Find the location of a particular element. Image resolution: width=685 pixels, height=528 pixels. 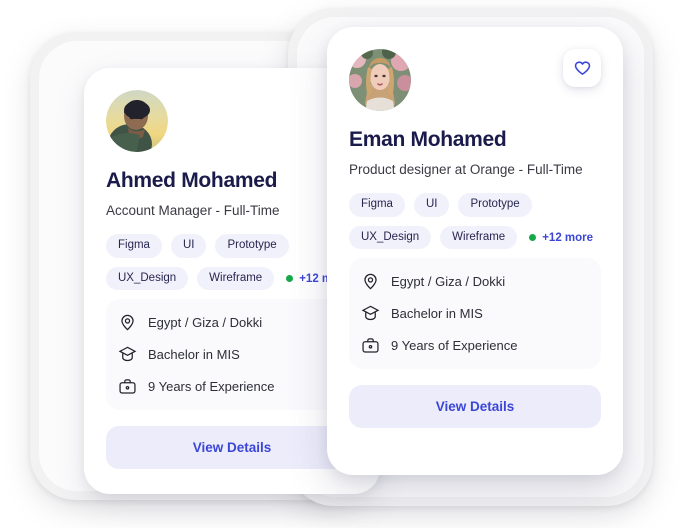

profile-subtitle: Product designer at Orange - Full-Time is located at coordinates (466, 170).